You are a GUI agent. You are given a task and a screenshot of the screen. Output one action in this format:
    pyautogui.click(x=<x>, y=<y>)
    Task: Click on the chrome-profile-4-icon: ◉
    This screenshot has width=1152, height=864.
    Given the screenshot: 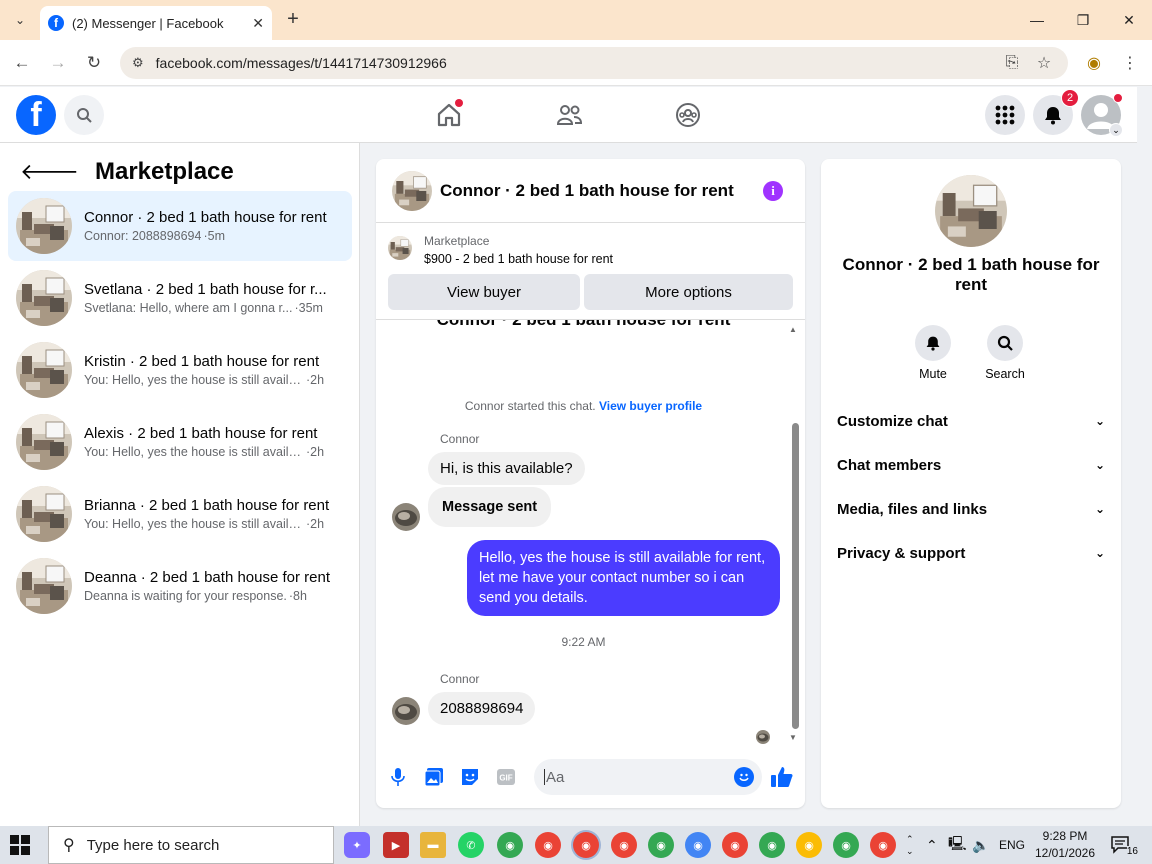 What is the action you would take?
    pyautogui.click(x=661, y=845)
    